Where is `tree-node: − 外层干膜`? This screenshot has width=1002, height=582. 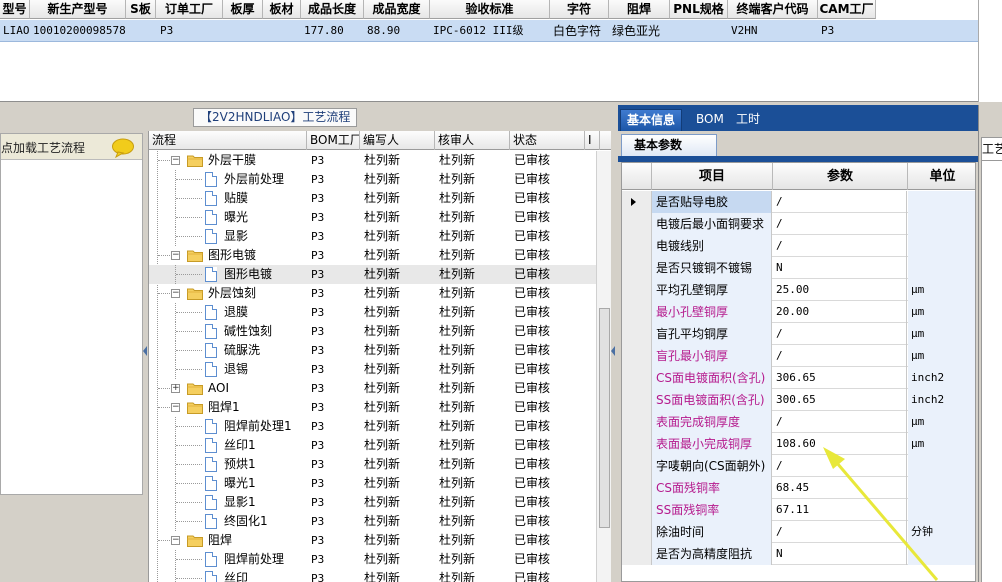
tree-node: − 外层干膜 is located at coordinates (226, 160).